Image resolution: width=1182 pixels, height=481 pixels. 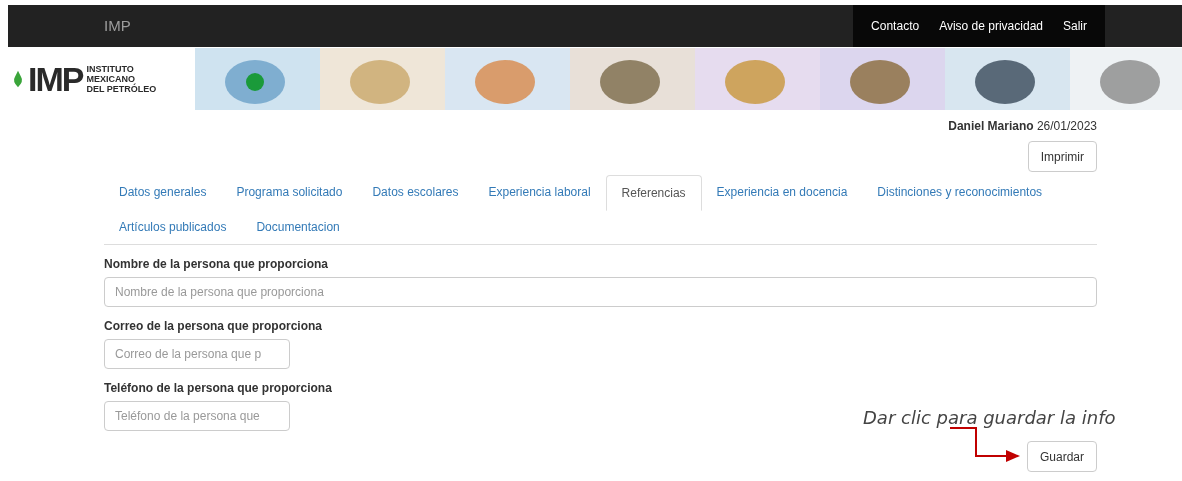 I want to click on tab: Datos generales, so click(x=163, y=192).